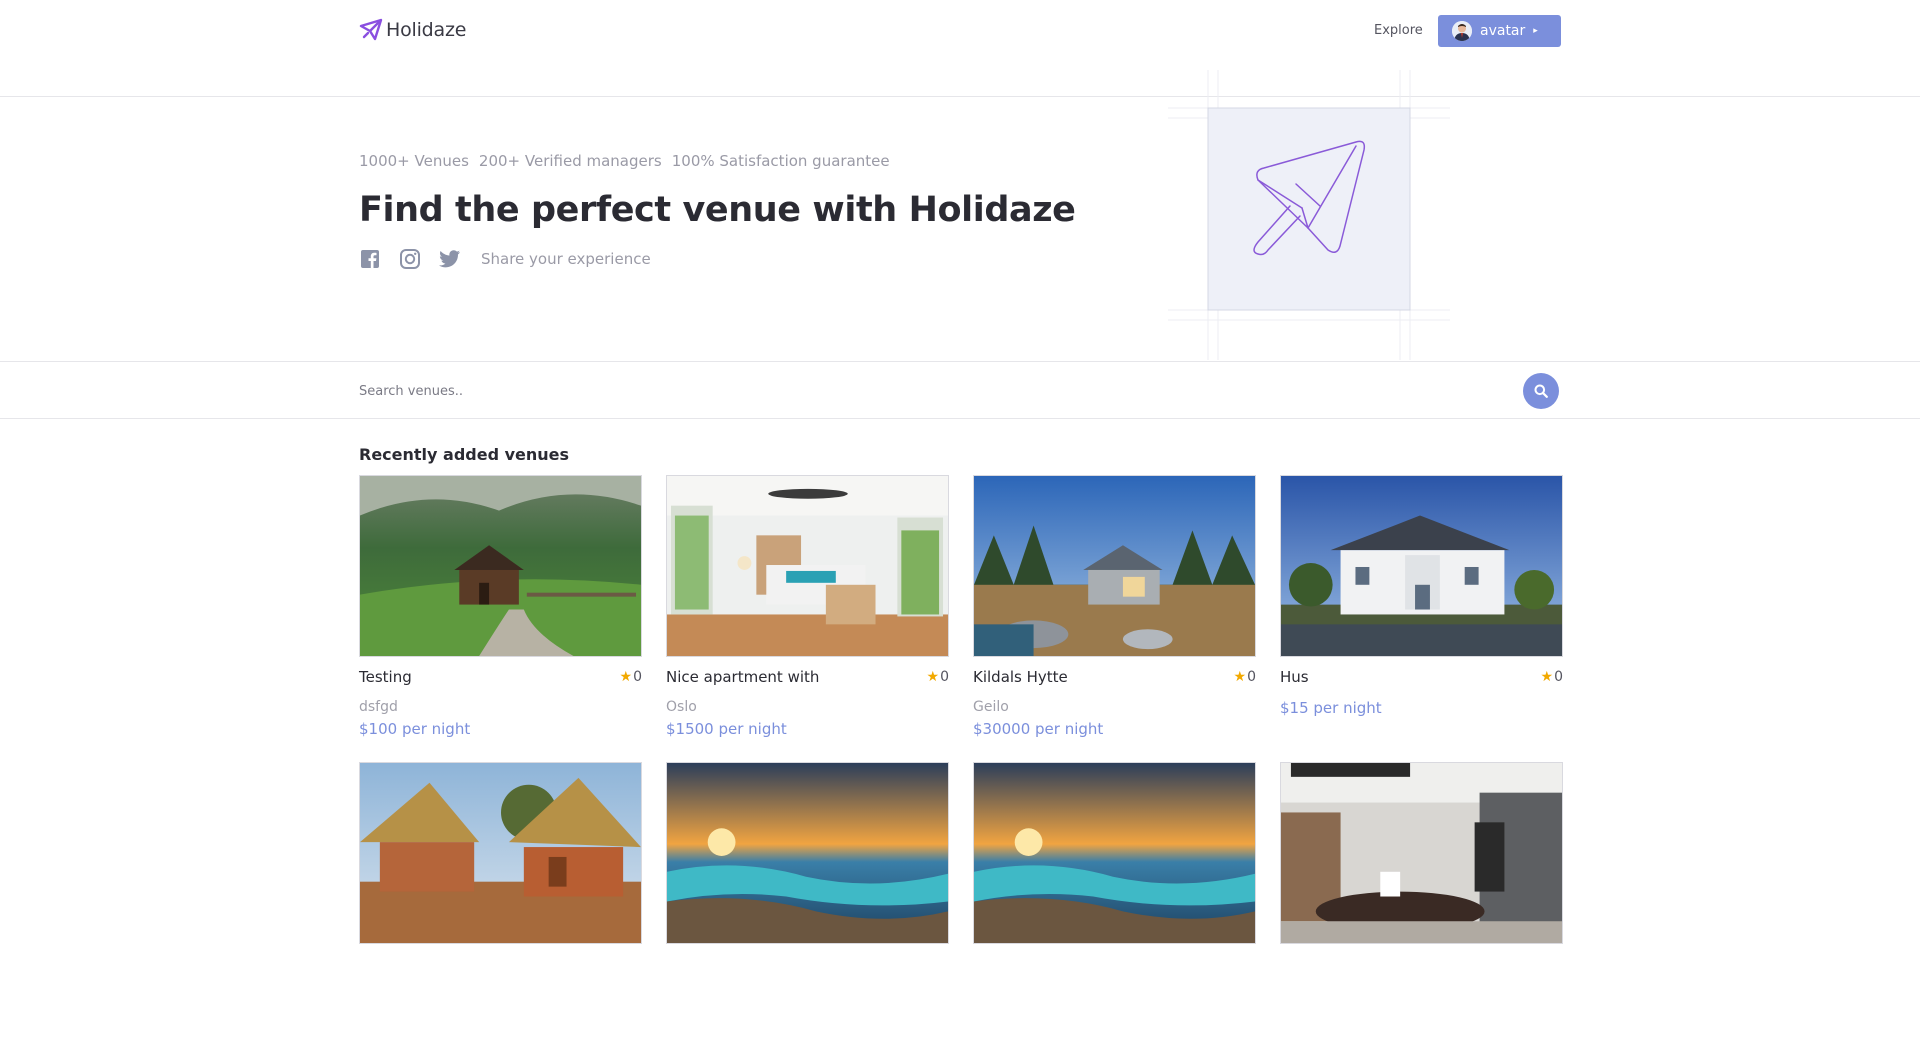 Image resolution: width=1920 pixels, height=1049 pixels. I want to click on venue-card: Hus ★ 0 $15 per night, so click(1421, 618).